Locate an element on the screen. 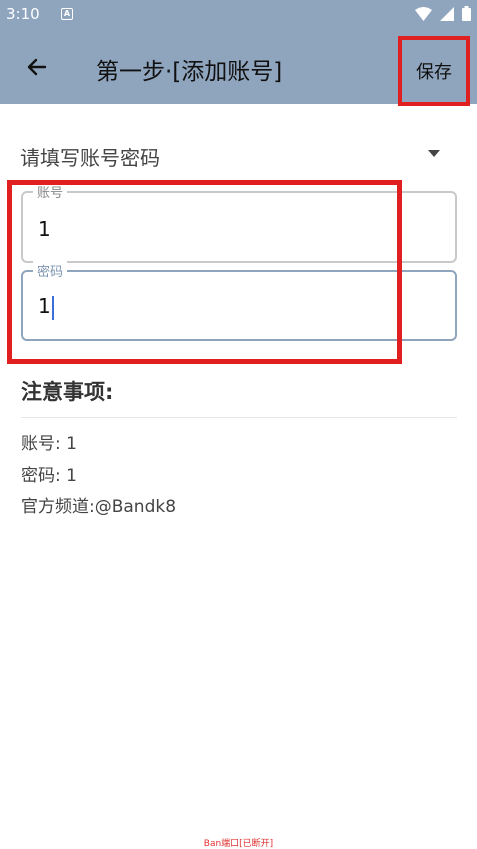  app-bar: 3:10 A 第一步·[添加账号] 保存 is located at coordinates (238, 53).